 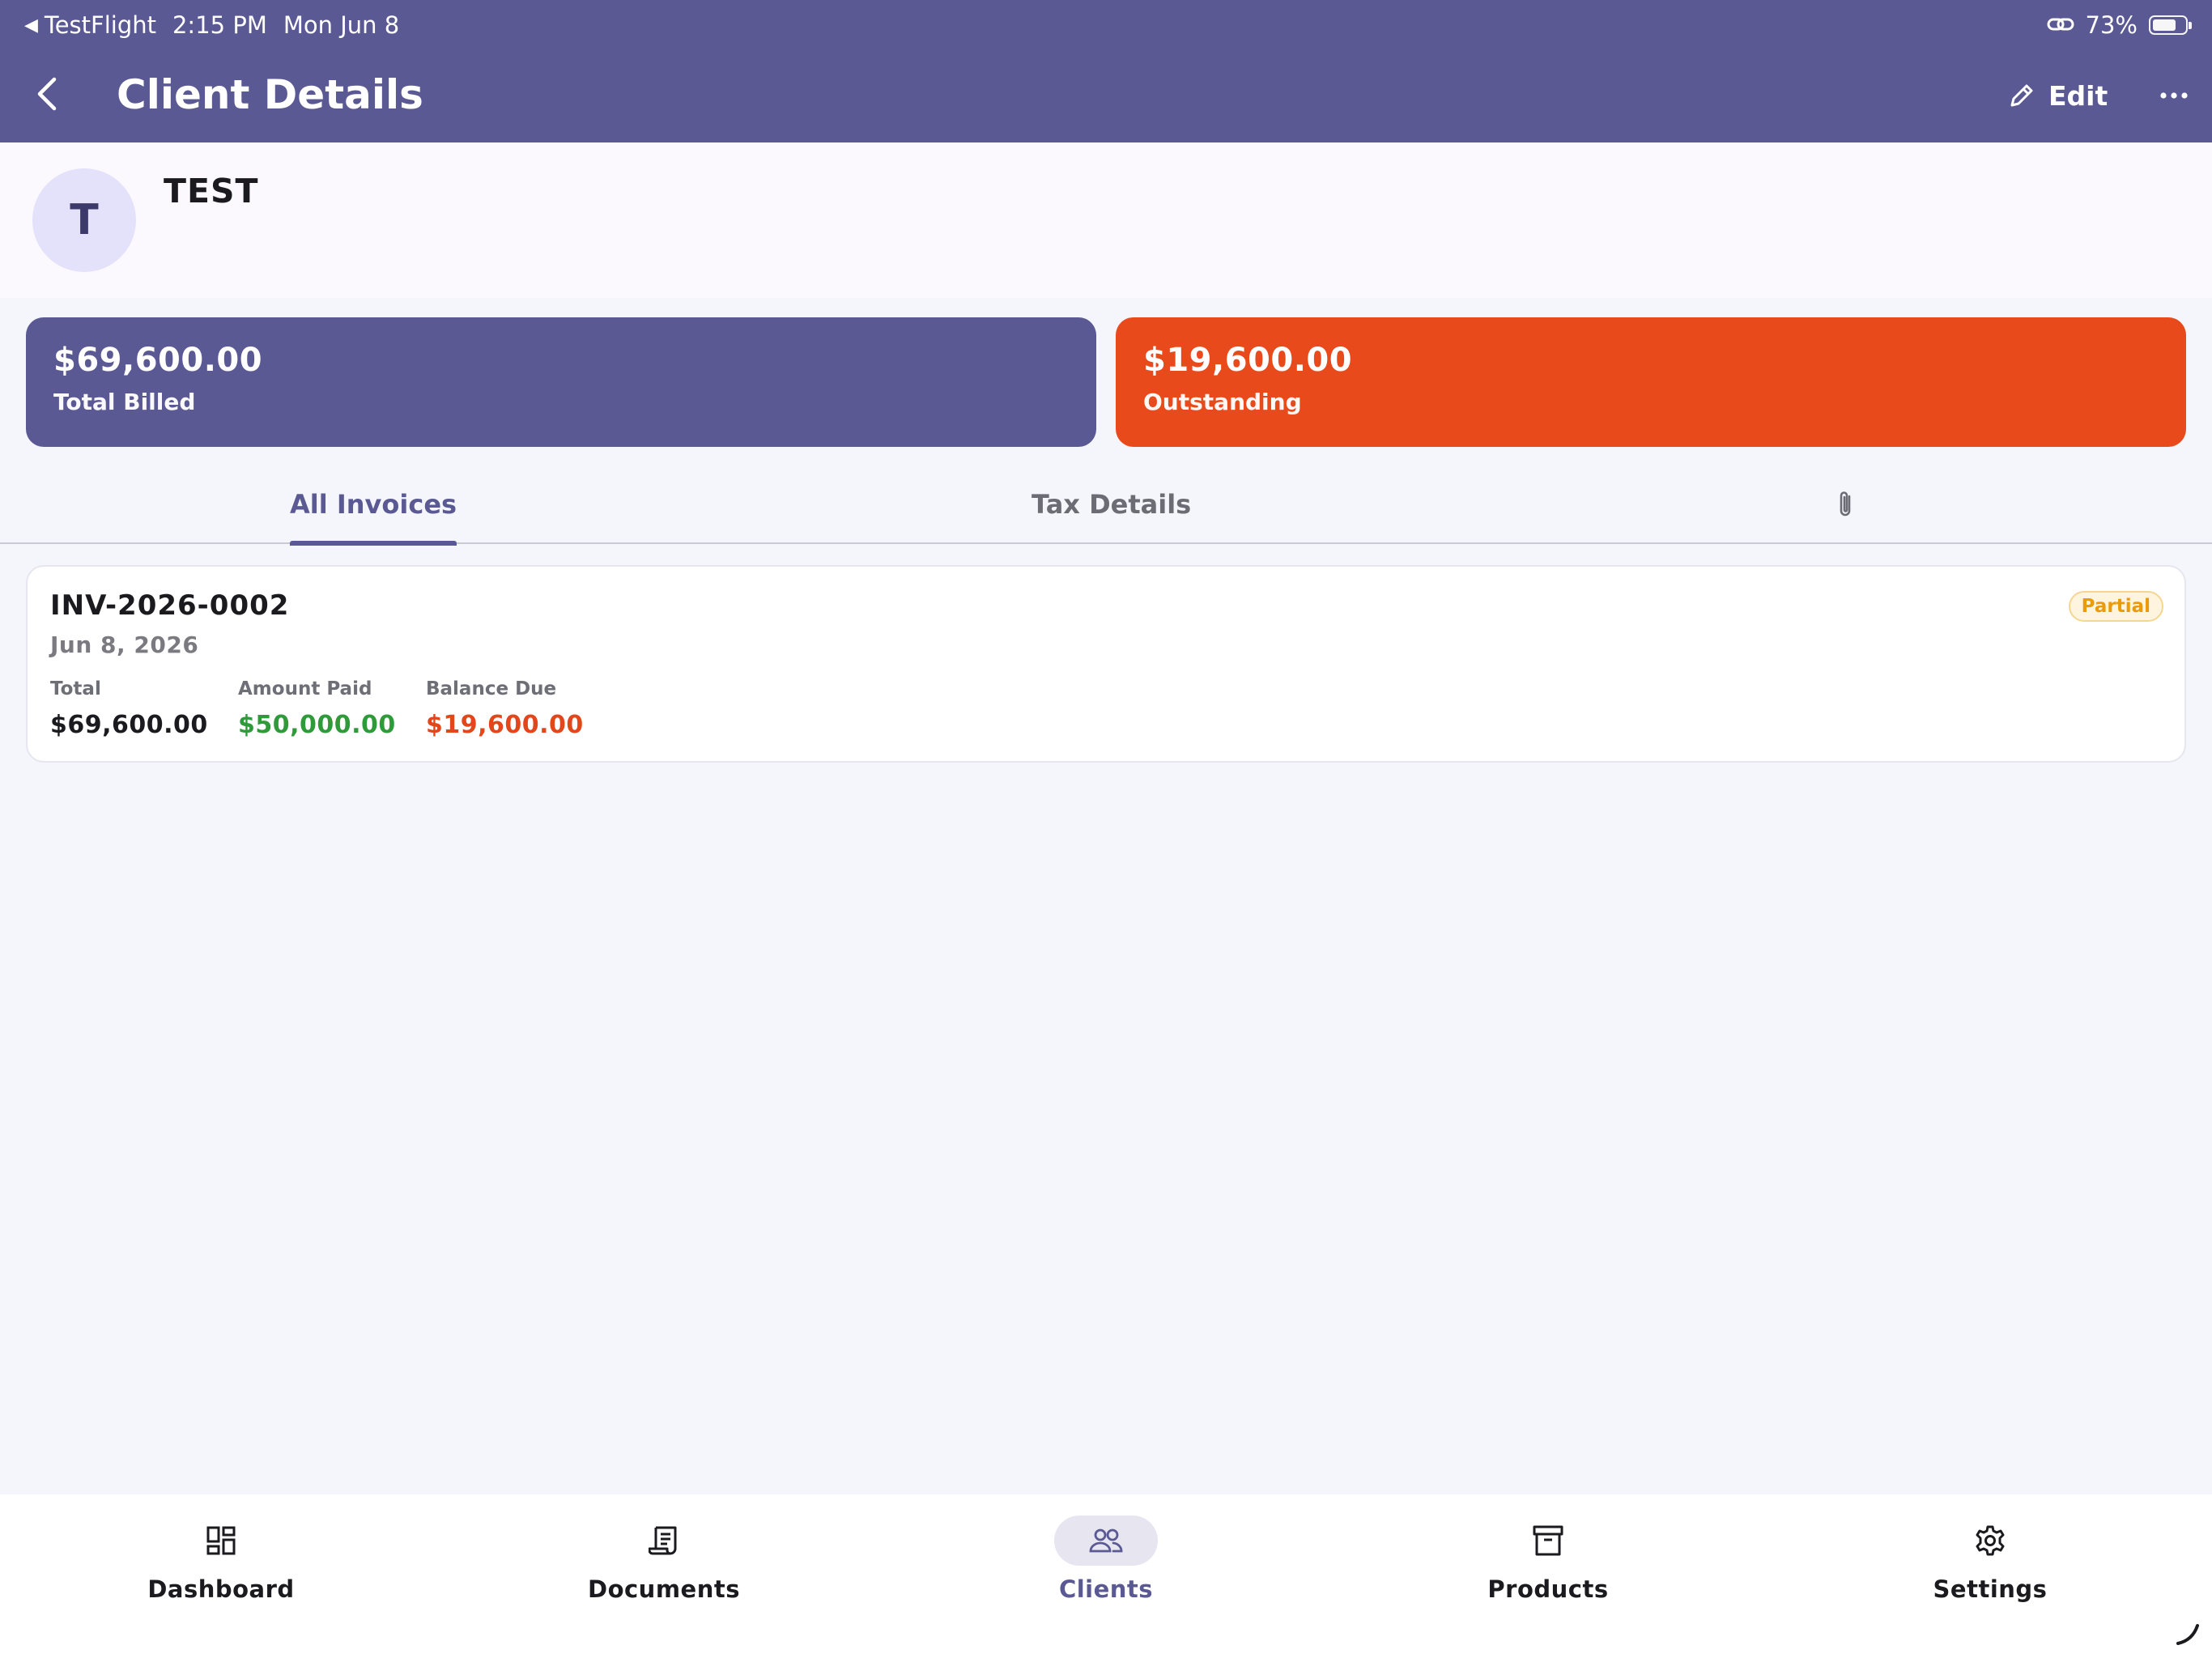 I want to click on tab-attachments, so click(x=1846, y=507).